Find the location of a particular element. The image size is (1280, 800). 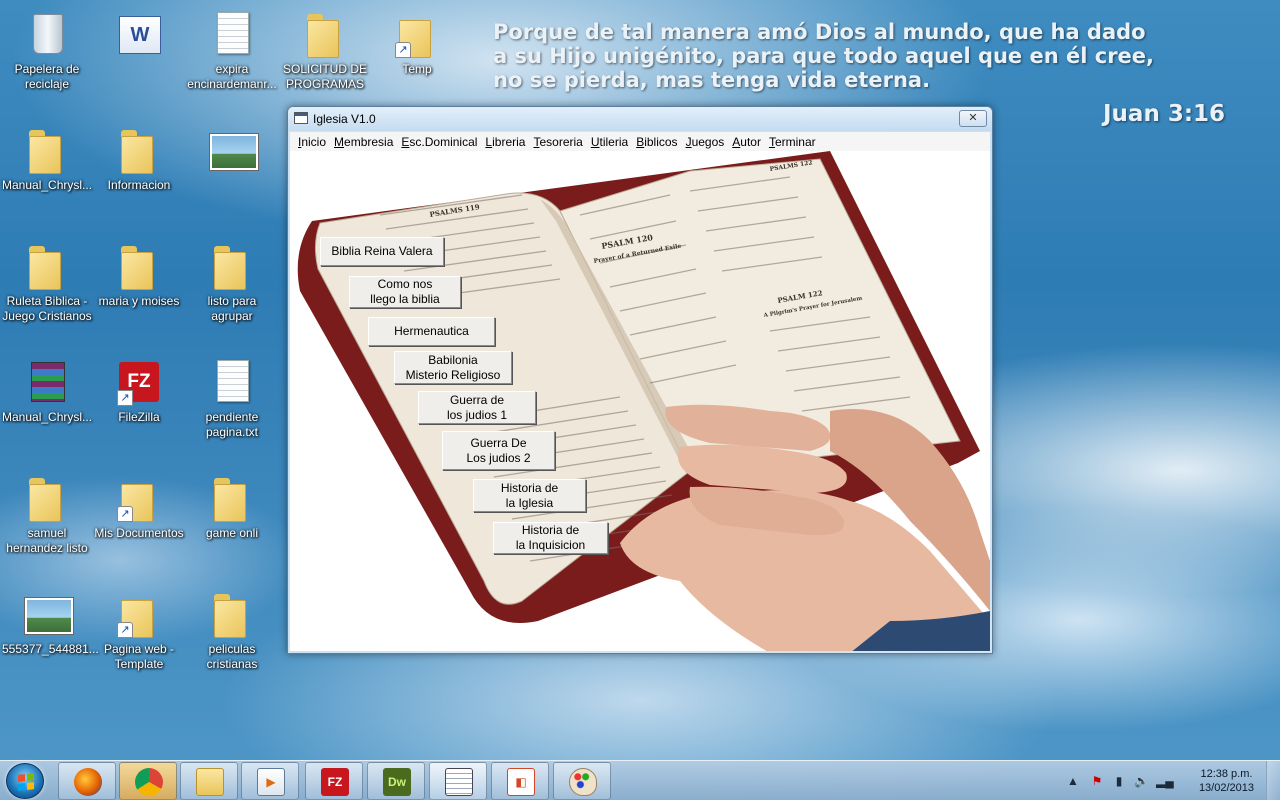

verse-reference: Juan 3:16 is located at coordinates (1164, 114).